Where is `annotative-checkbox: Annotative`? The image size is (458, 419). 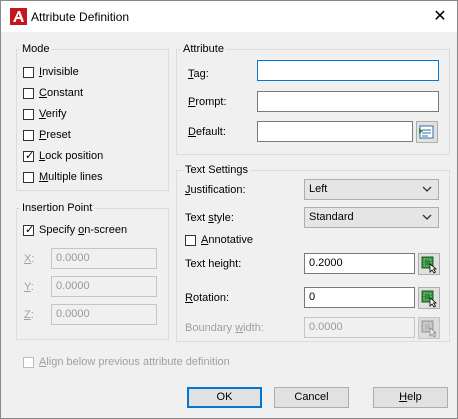 annotative-checkbox: Annotative is located at coordinates (219, 240).